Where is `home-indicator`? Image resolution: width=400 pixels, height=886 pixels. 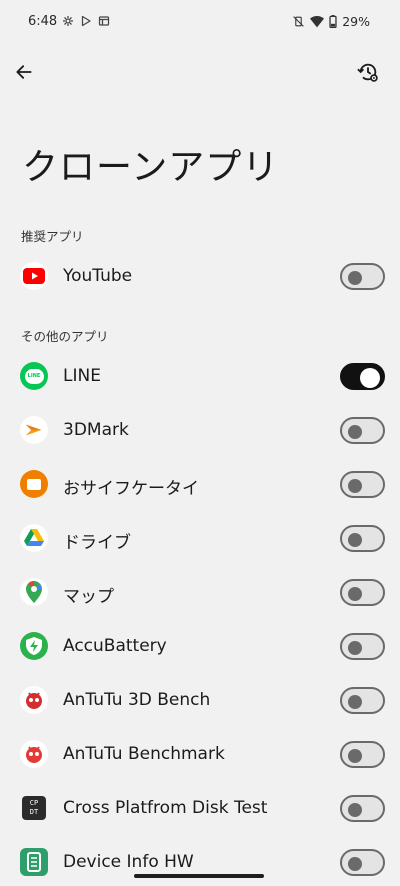
home-indicator is located at coordinates (199, 876).